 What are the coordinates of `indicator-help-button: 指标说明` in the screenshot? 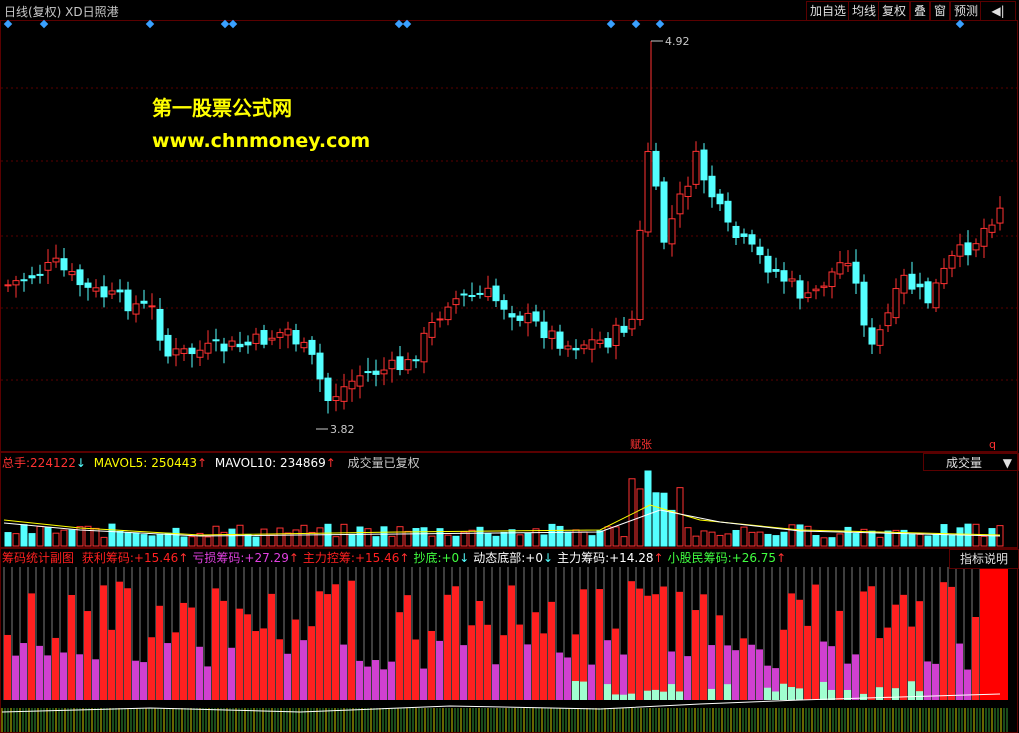 It's located at (983, 559).